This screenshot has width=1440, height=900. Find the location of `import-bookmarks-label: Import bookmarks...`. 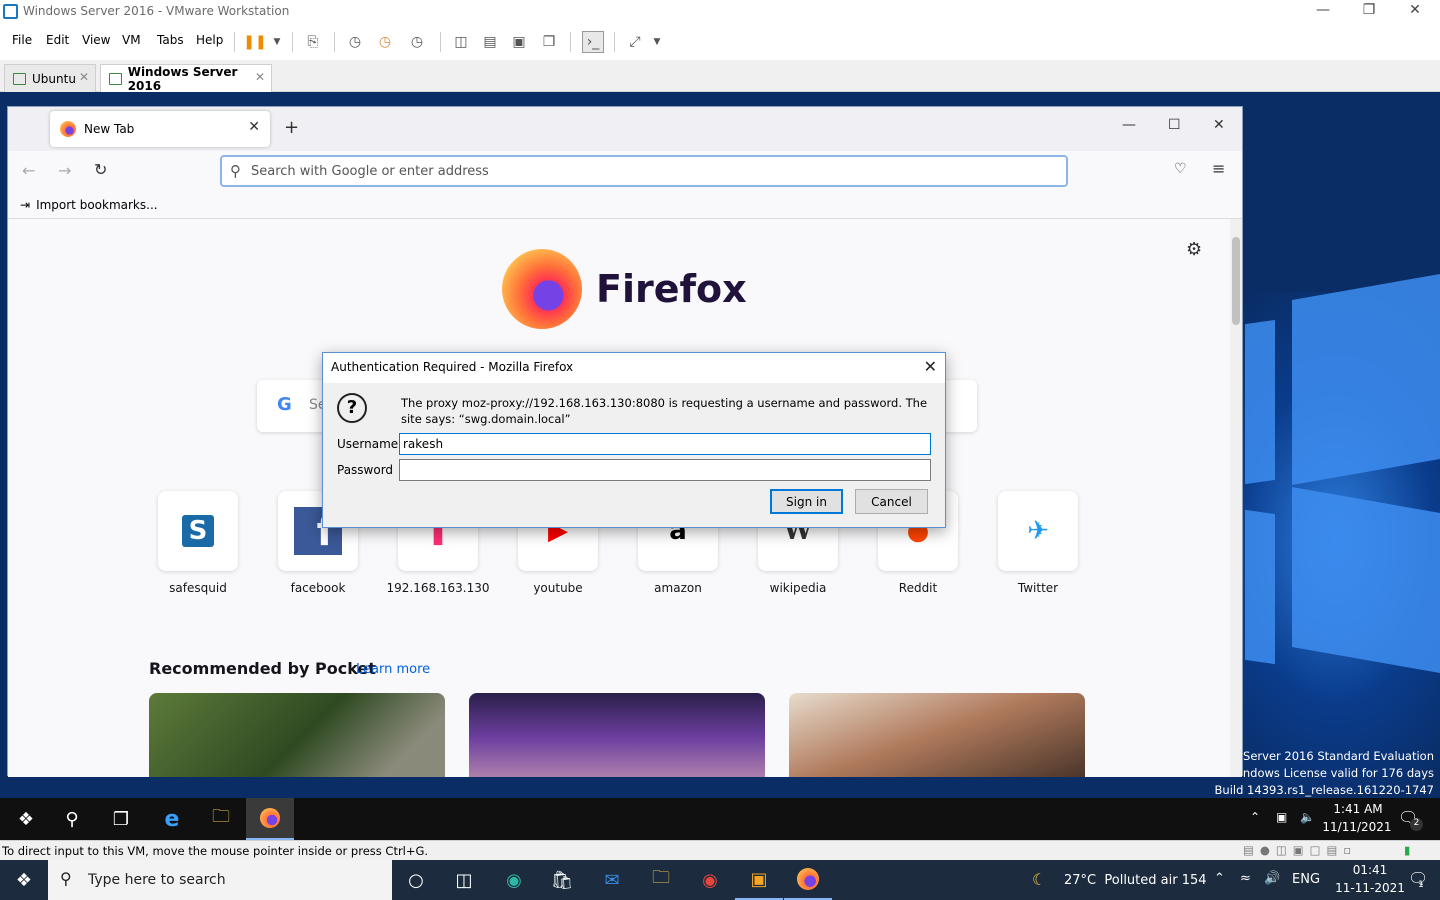

import-bookmarks-label: Import bookmarks... is located at coordinates (97, 205).